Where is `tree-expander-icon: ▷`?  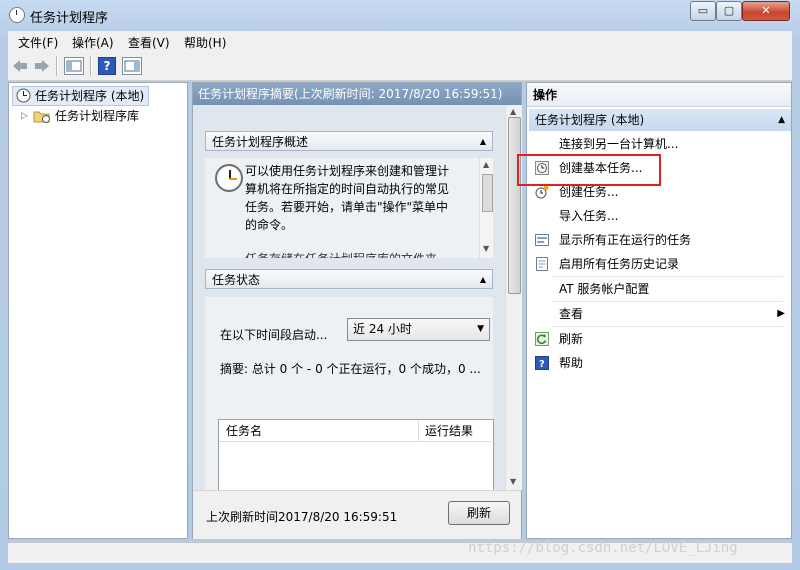 tree-expander-icon: ▷ is located at coordinates (24, 116).